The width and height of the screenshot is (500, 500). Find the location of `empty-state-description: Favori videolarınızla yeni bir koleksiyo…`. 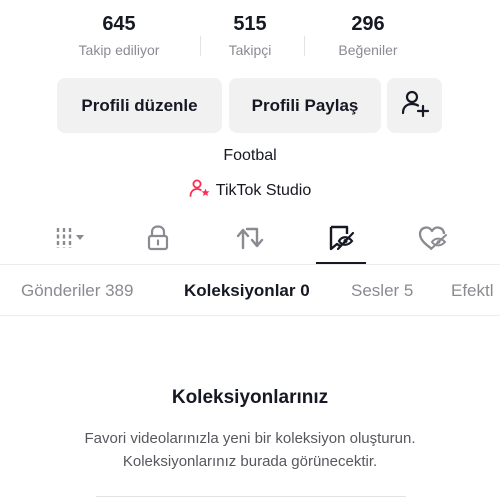

empty-state-description: Favori videolarınızla yeni bir koleksiyo… is located at coordinates (250, 450).